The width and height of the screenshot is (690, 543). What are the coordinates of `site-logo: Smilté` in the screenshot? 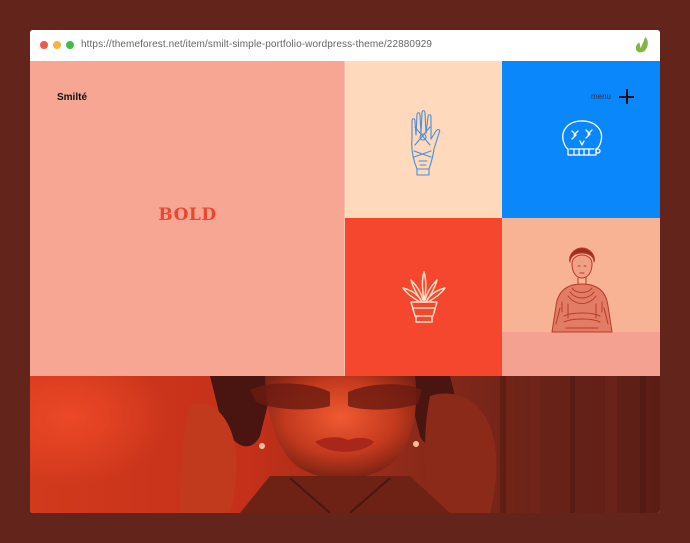 It's located at (72, 97).